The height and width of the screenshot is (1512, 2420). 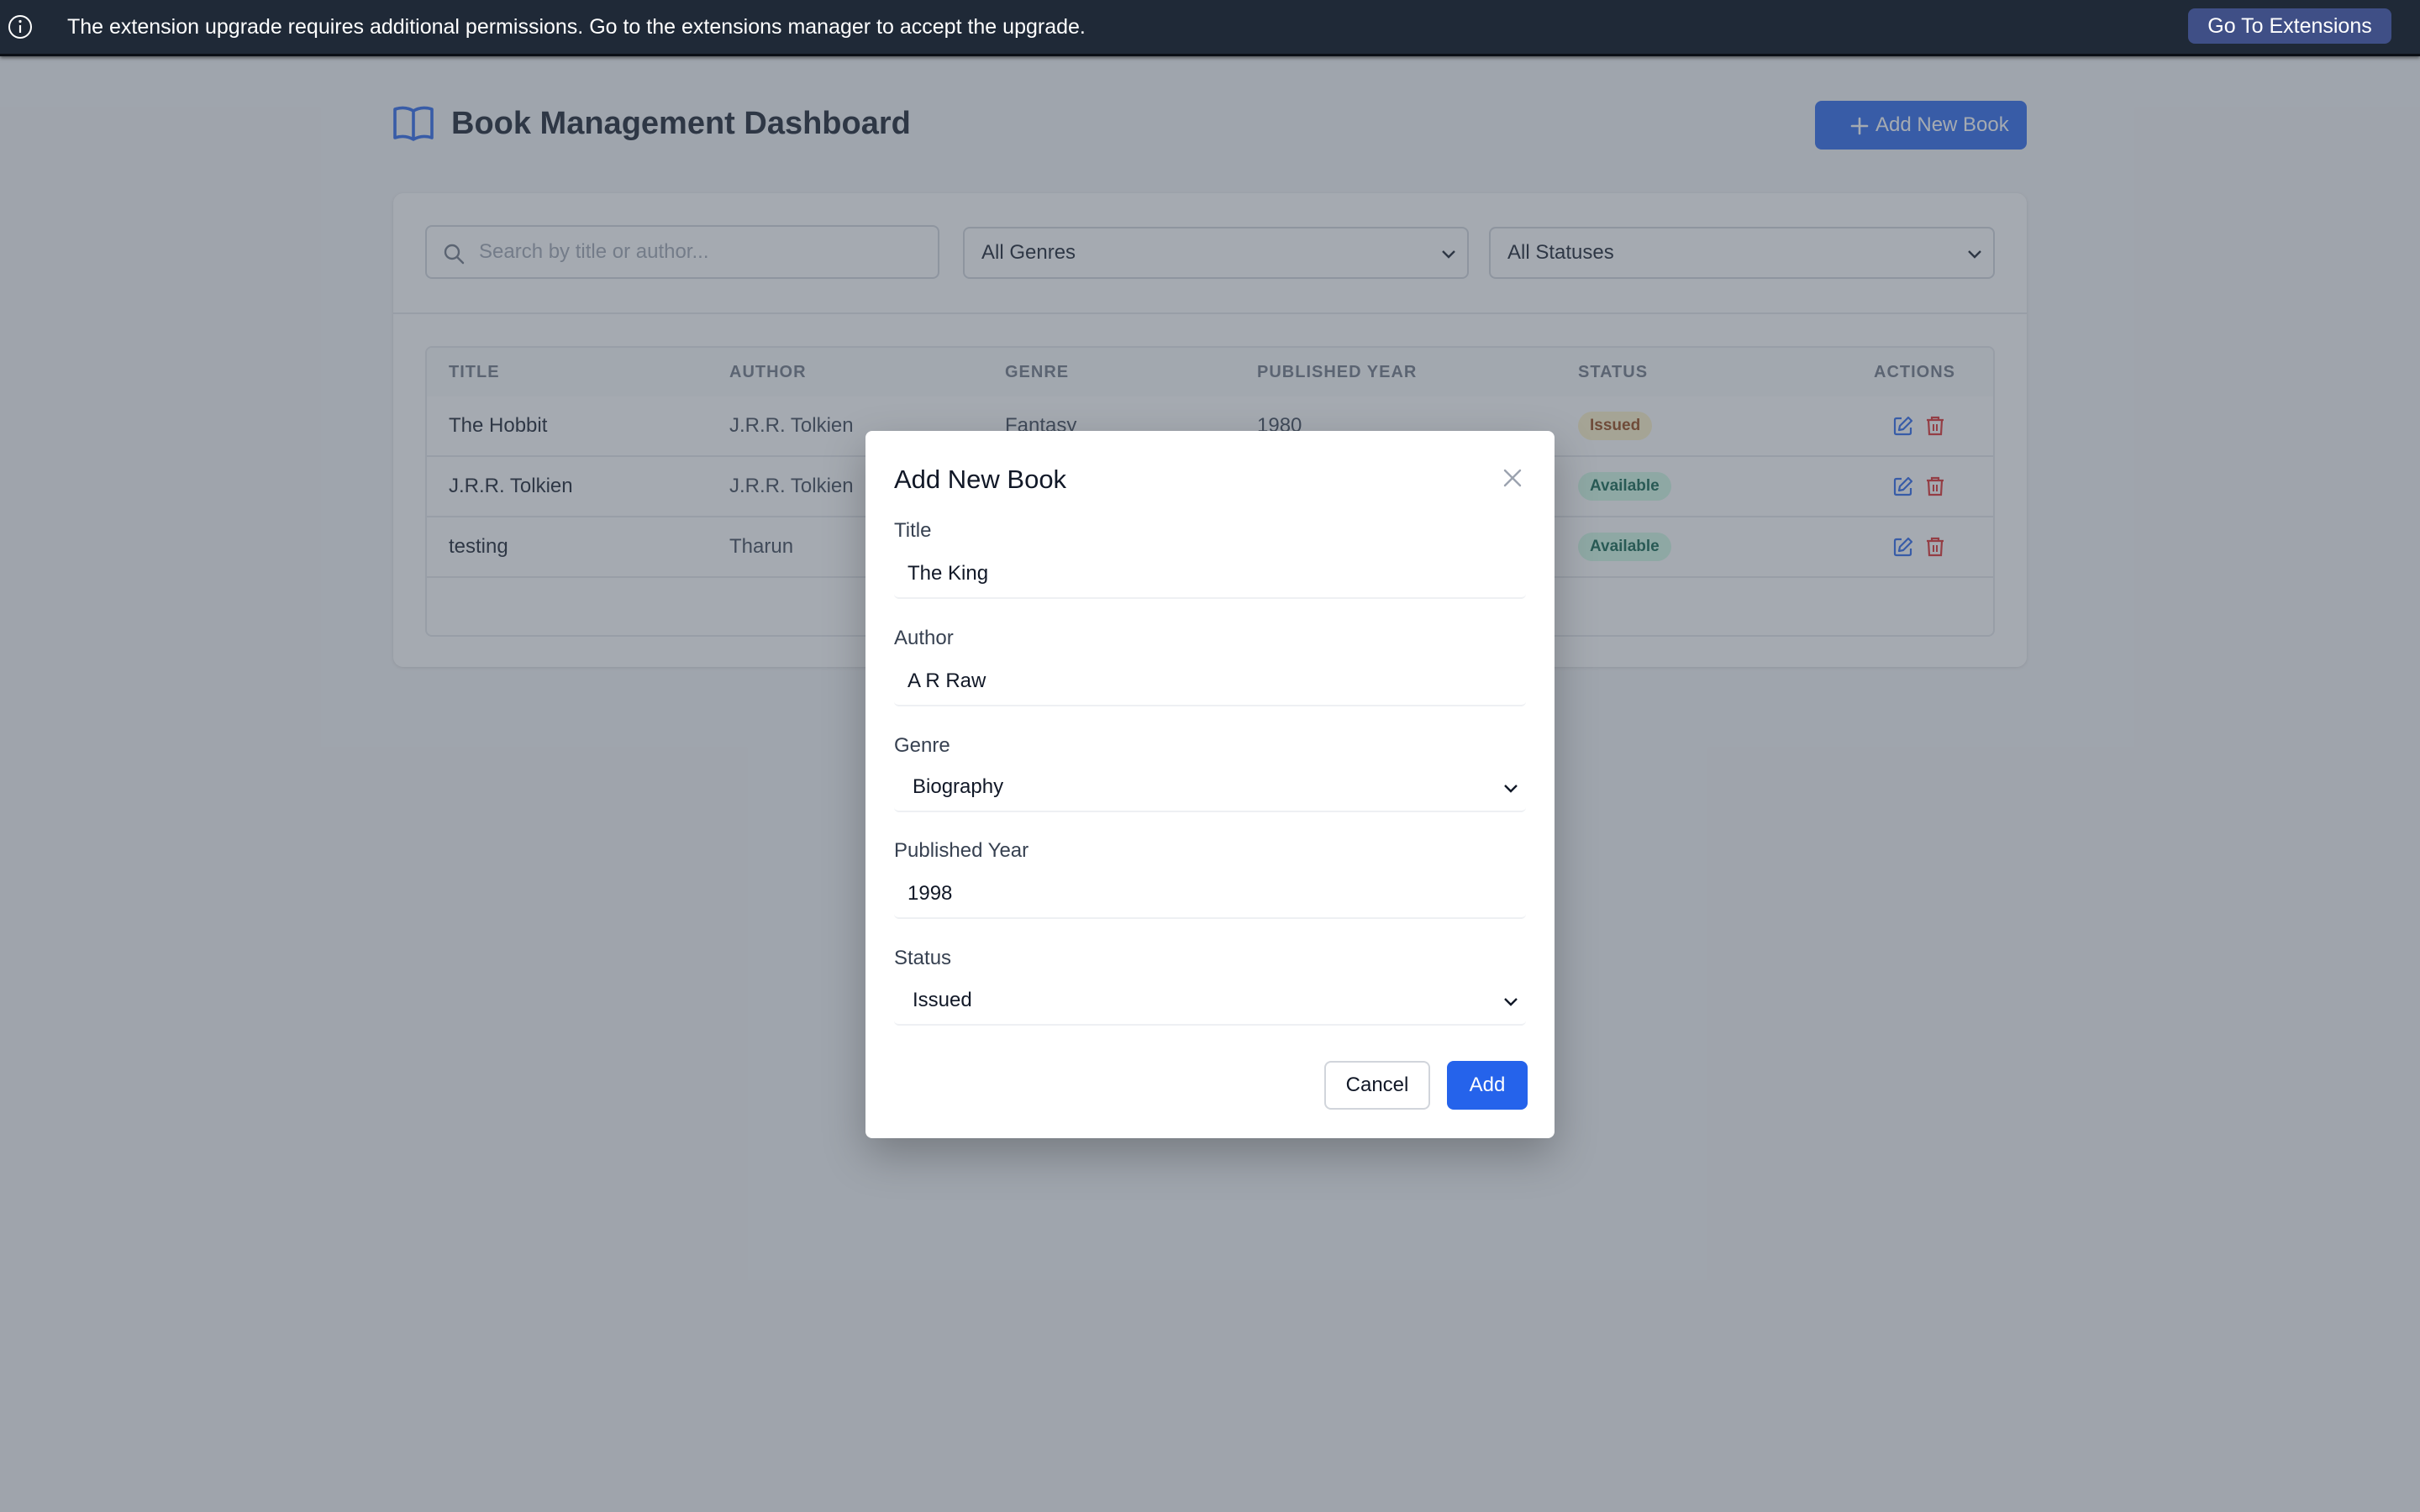 I want to click on modal-title: Add New Book, so click(x=981, y=479).